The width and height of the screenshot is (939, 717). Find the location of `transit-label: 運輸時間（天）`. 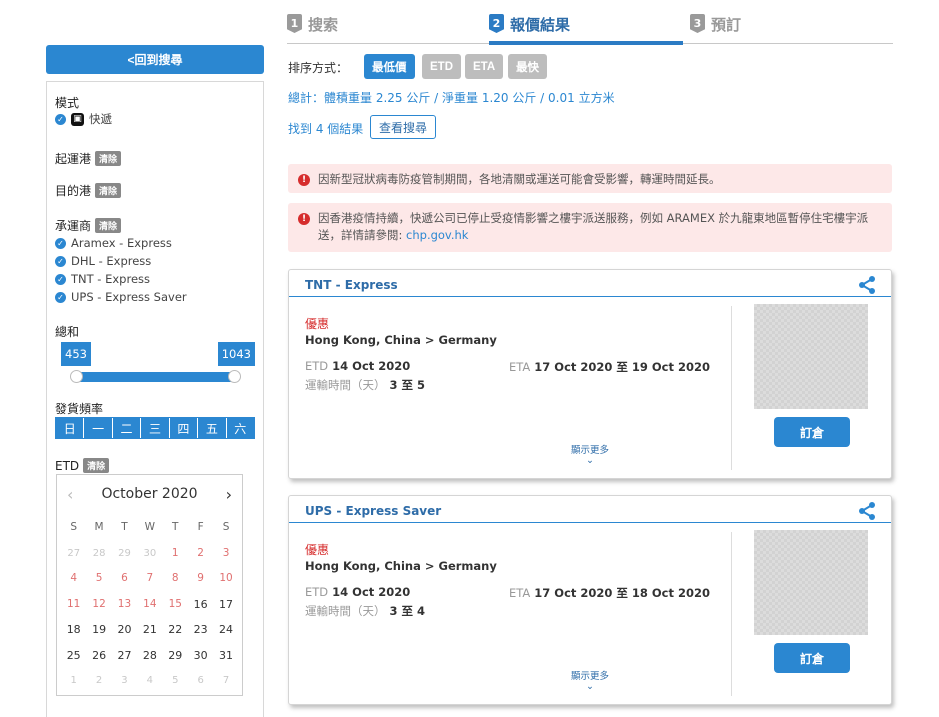

transit-label: 運輸時間（天） is located at coordinates (345, 611).